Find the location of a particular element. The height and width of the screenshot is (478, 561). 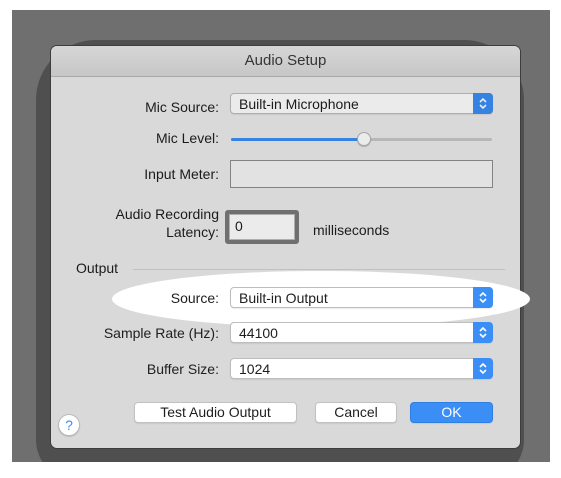

bottom-strip is located at coordinates (281, 470).